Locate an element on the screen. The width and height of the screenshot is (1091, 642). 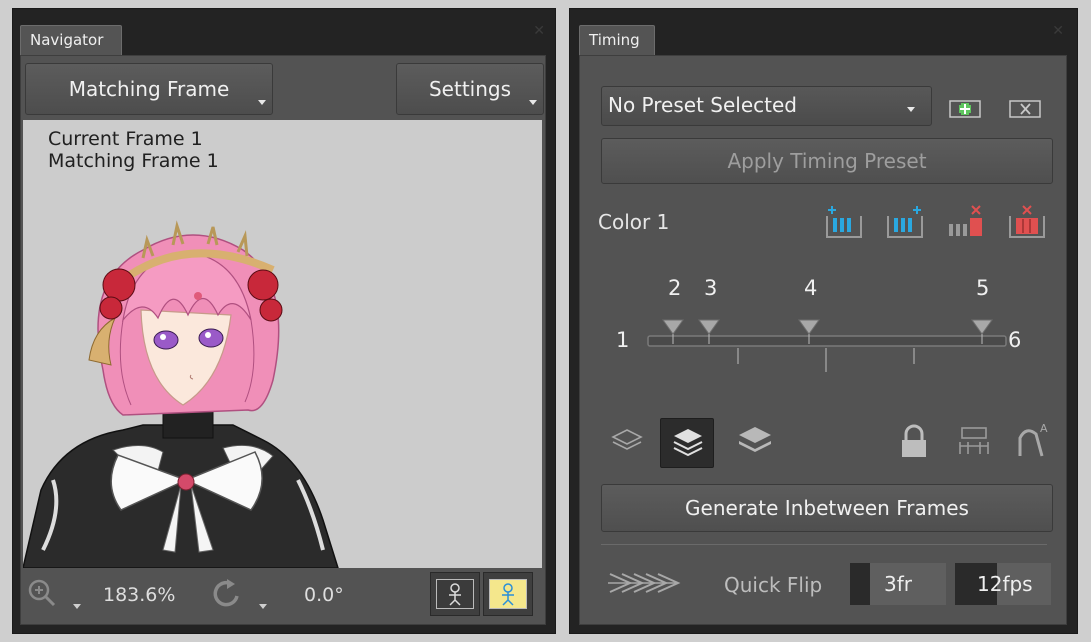
onion-skin-toggle-icon is located at coordinates (455, 594).